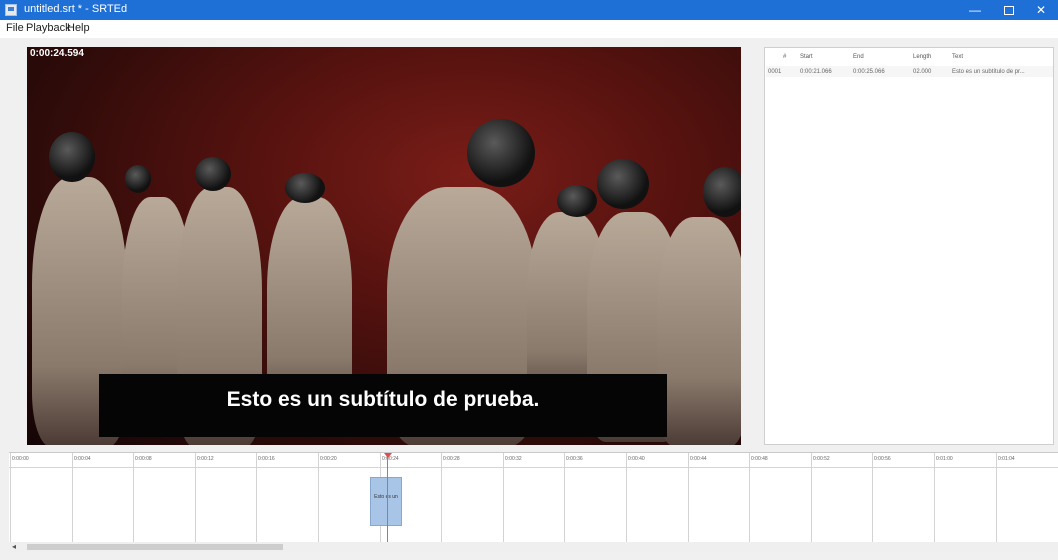 Image resolution: width=1058 pixels, height=560 pixels. What do you see at coordinates (784, 57) in the screenshot?
I see `column-header-number: #` at bounding box center [784, 57].